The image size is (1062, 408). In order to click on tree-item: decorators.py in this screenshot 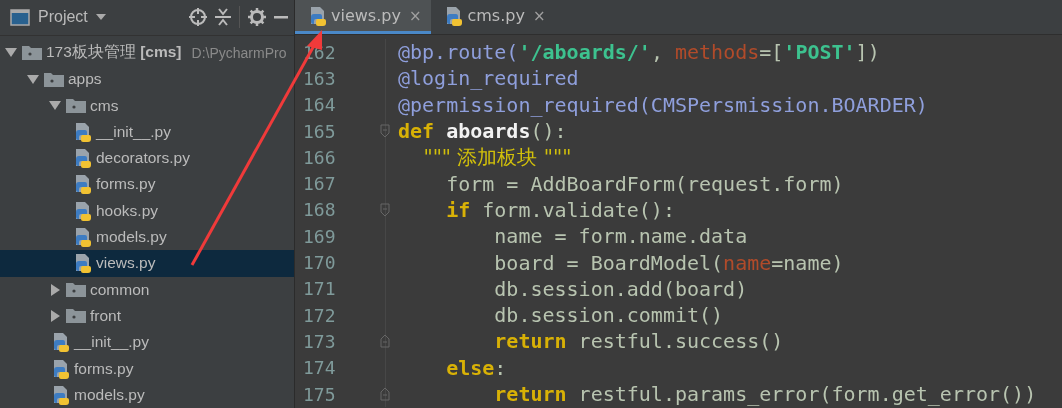, I will do `click(147, 158)`.